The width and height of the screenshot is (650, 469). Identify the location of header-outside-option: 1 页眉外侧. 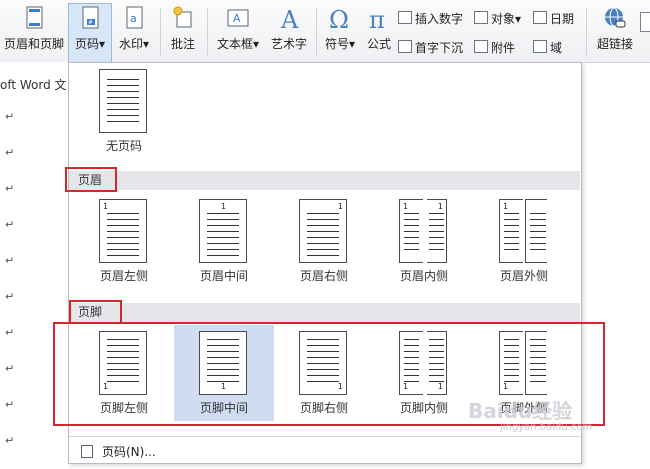
(524, 241).